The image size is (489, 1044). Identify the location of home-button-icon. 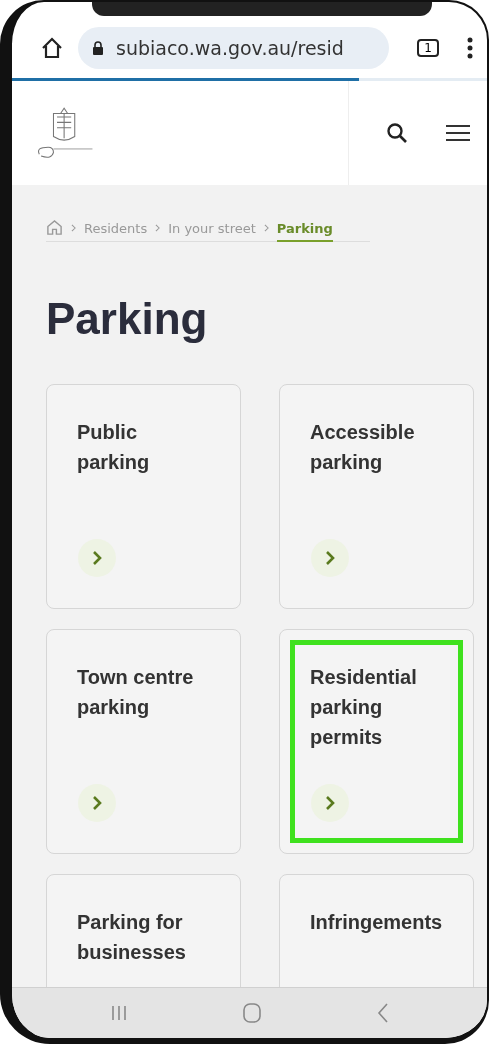
(252, 1013).